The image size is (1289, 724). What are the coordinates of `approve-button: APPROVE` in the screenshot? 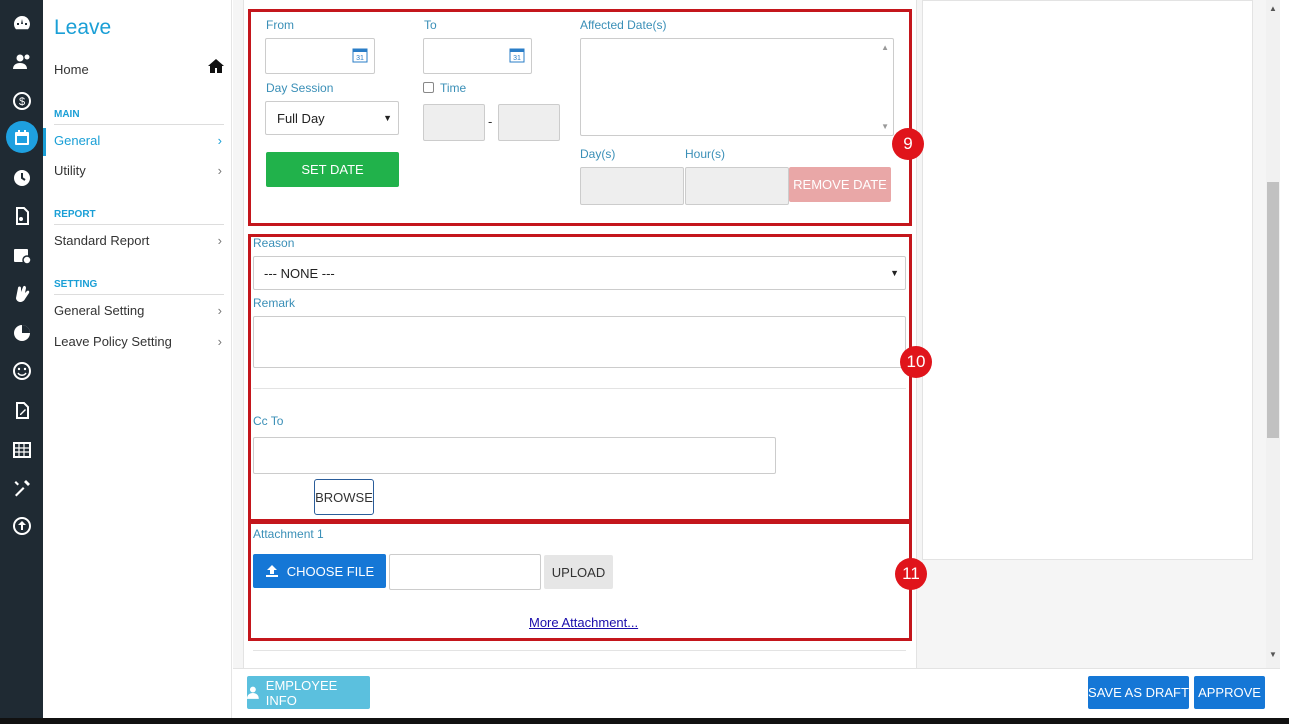 It's located at (1229, 692).